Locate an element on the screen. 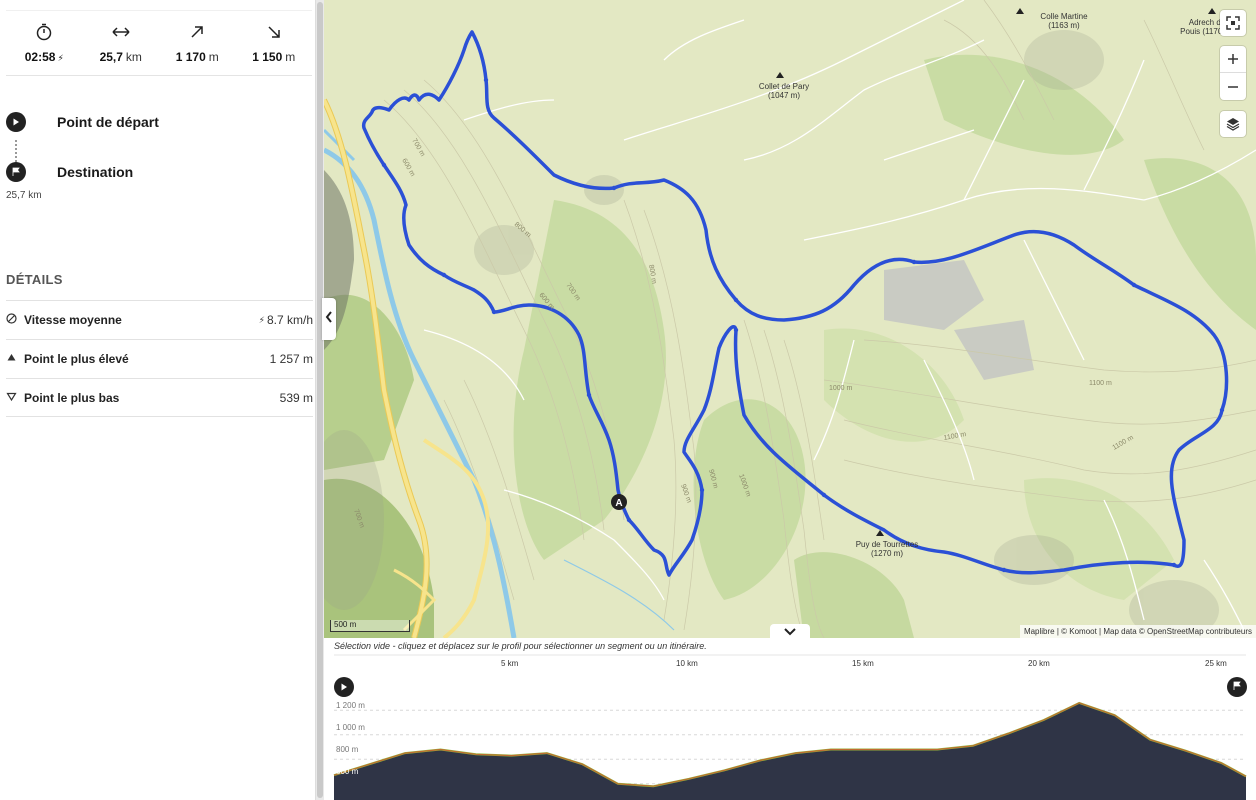 The image size is (1256, 800). svg-text: 1000 m is located at coordinates (841, 388).